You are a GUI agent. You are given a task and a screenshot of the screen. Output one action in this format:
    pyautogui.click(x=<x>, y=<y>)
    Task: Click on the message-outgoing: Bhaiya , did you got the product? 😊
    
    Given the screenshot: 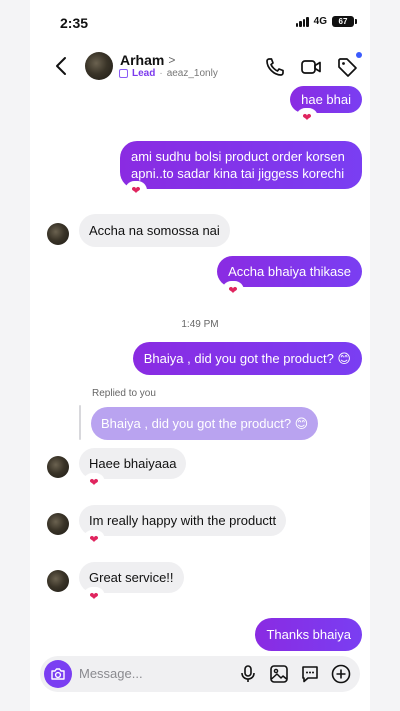 What is the action you would take?
    pyautogui.click(x=247, y=358)
    